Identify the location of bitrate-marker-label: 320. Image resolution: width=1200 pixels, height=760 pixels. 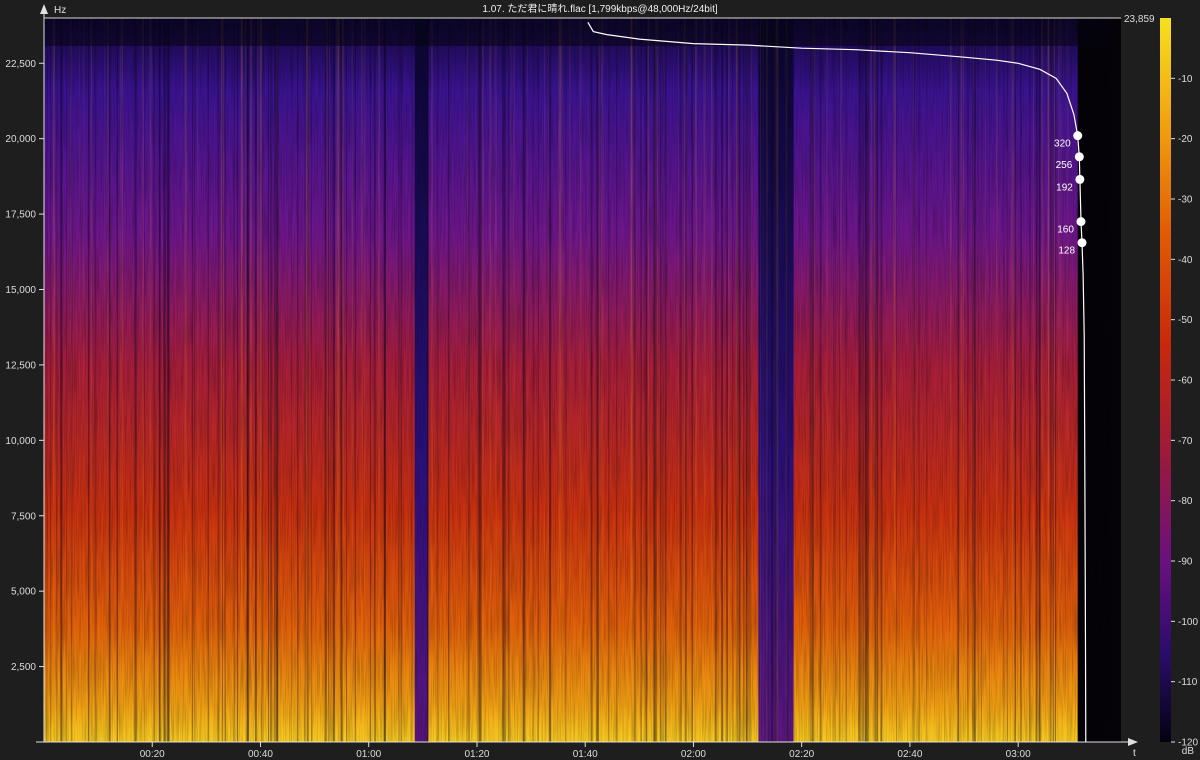
(1062, 144).